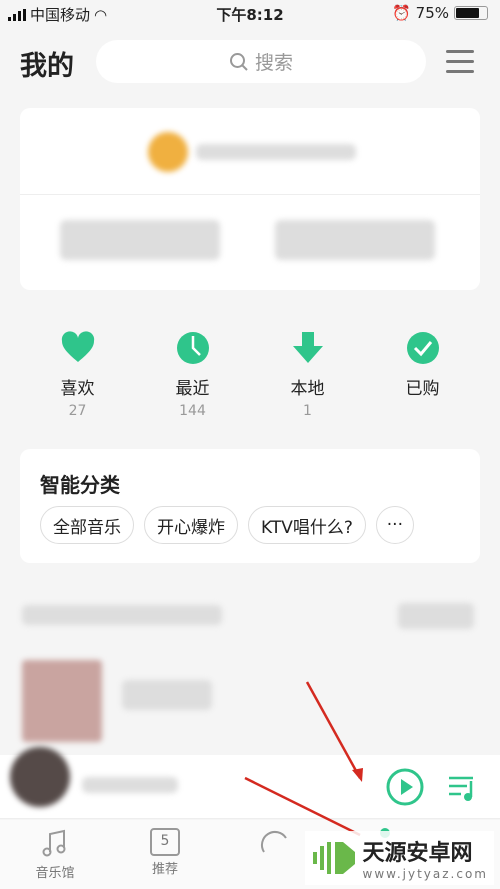 This screenshot has height=889, width=500. Describe the element at coordinates (333, 858) in the screenshot. I see `android-logo-icon` at that location.